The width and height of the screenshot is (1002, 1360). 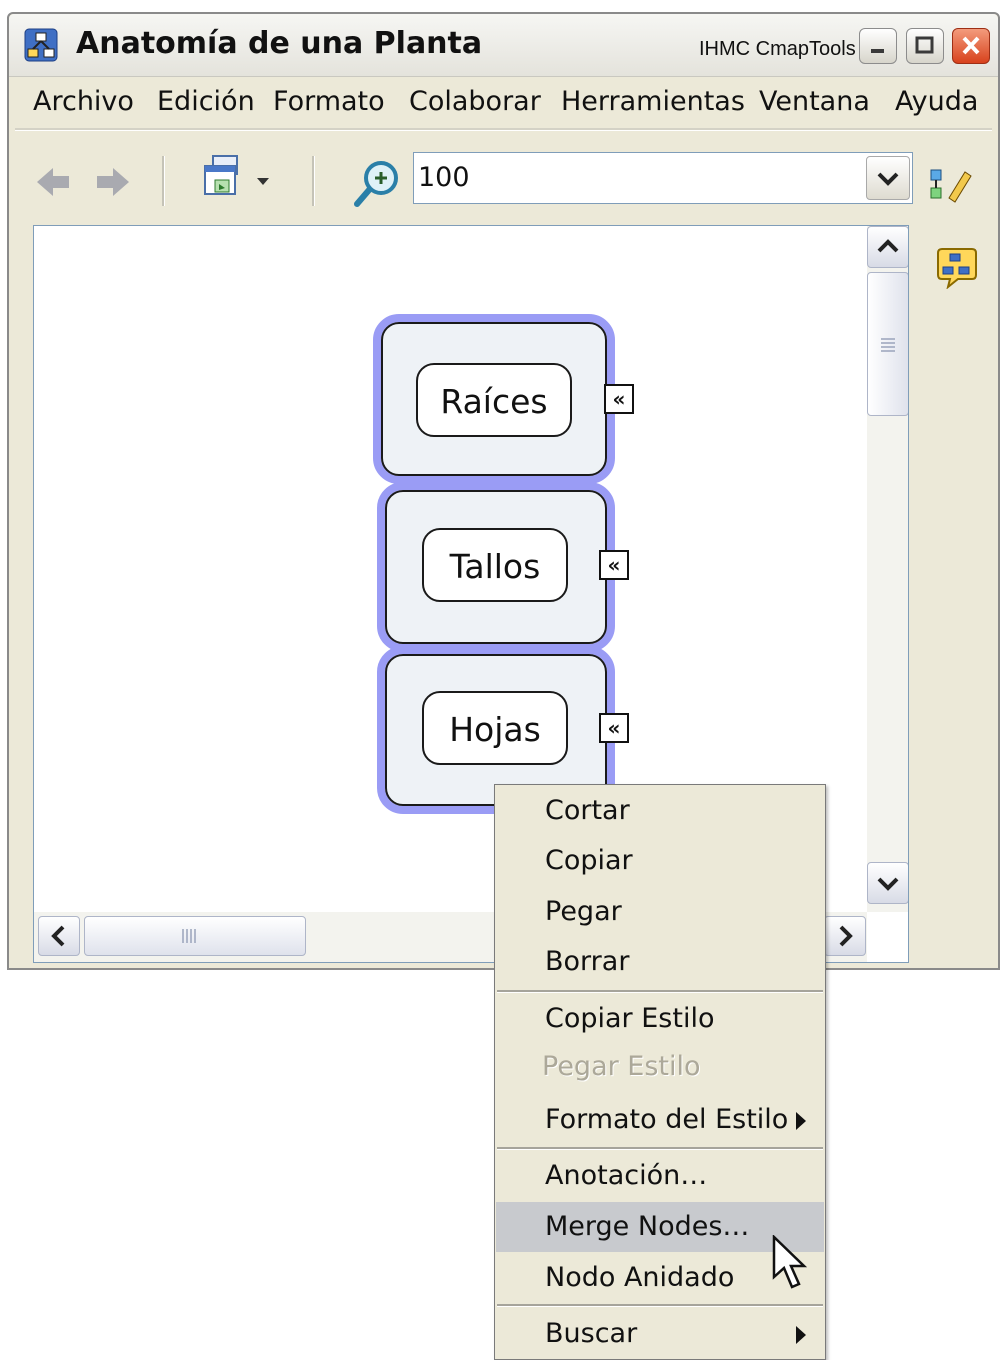 What do you see at coordinates (589, 860) in the screenshot?
I see `menu-item-label: Copiar` at bounding box center [589, 860].